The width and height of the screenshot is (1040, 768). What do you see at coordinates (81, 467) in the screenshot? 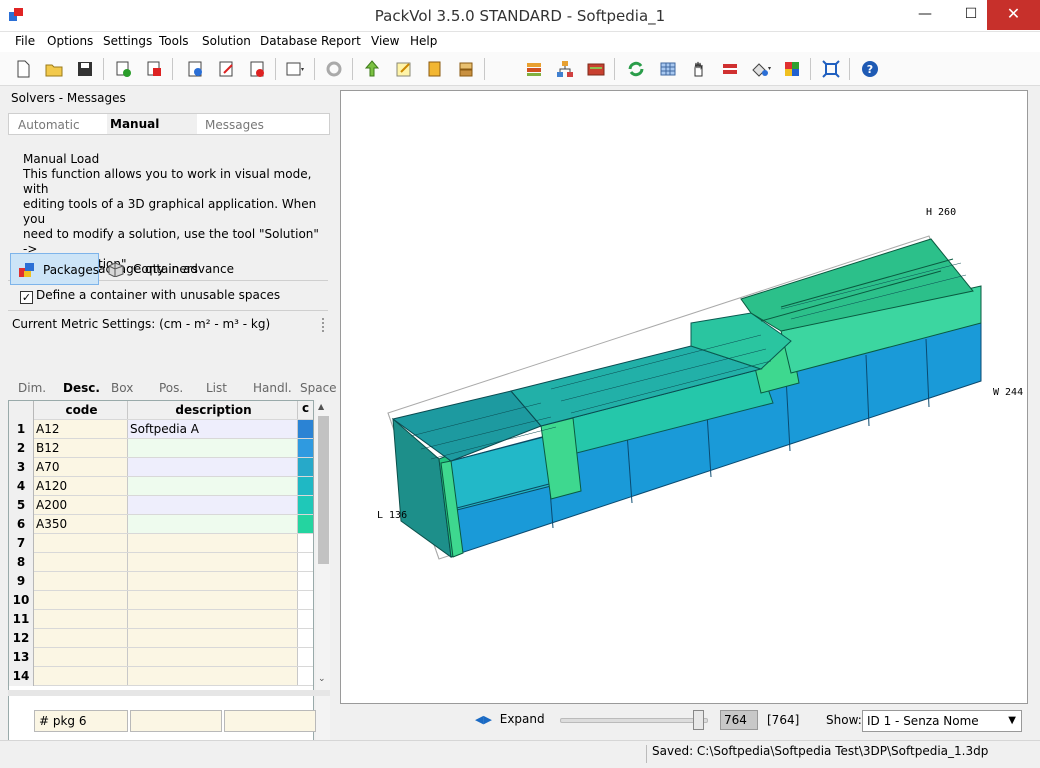
I see `code-cell: A70` at bounding box center [81, 467].